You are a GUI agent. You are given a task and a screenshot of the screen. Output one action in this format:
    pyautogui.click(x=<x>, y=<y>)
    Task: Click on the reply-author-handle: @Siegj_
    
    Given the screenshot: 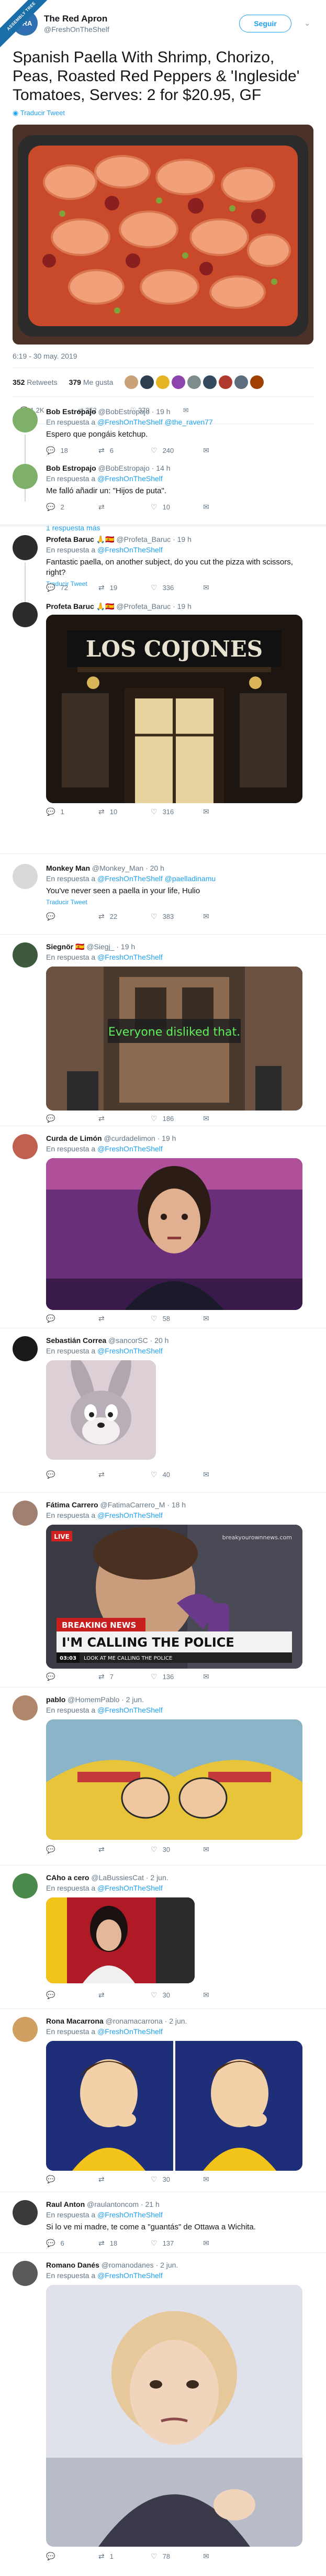 What is the action you would take?
    pyautogui.click(x=100, y=947)
    